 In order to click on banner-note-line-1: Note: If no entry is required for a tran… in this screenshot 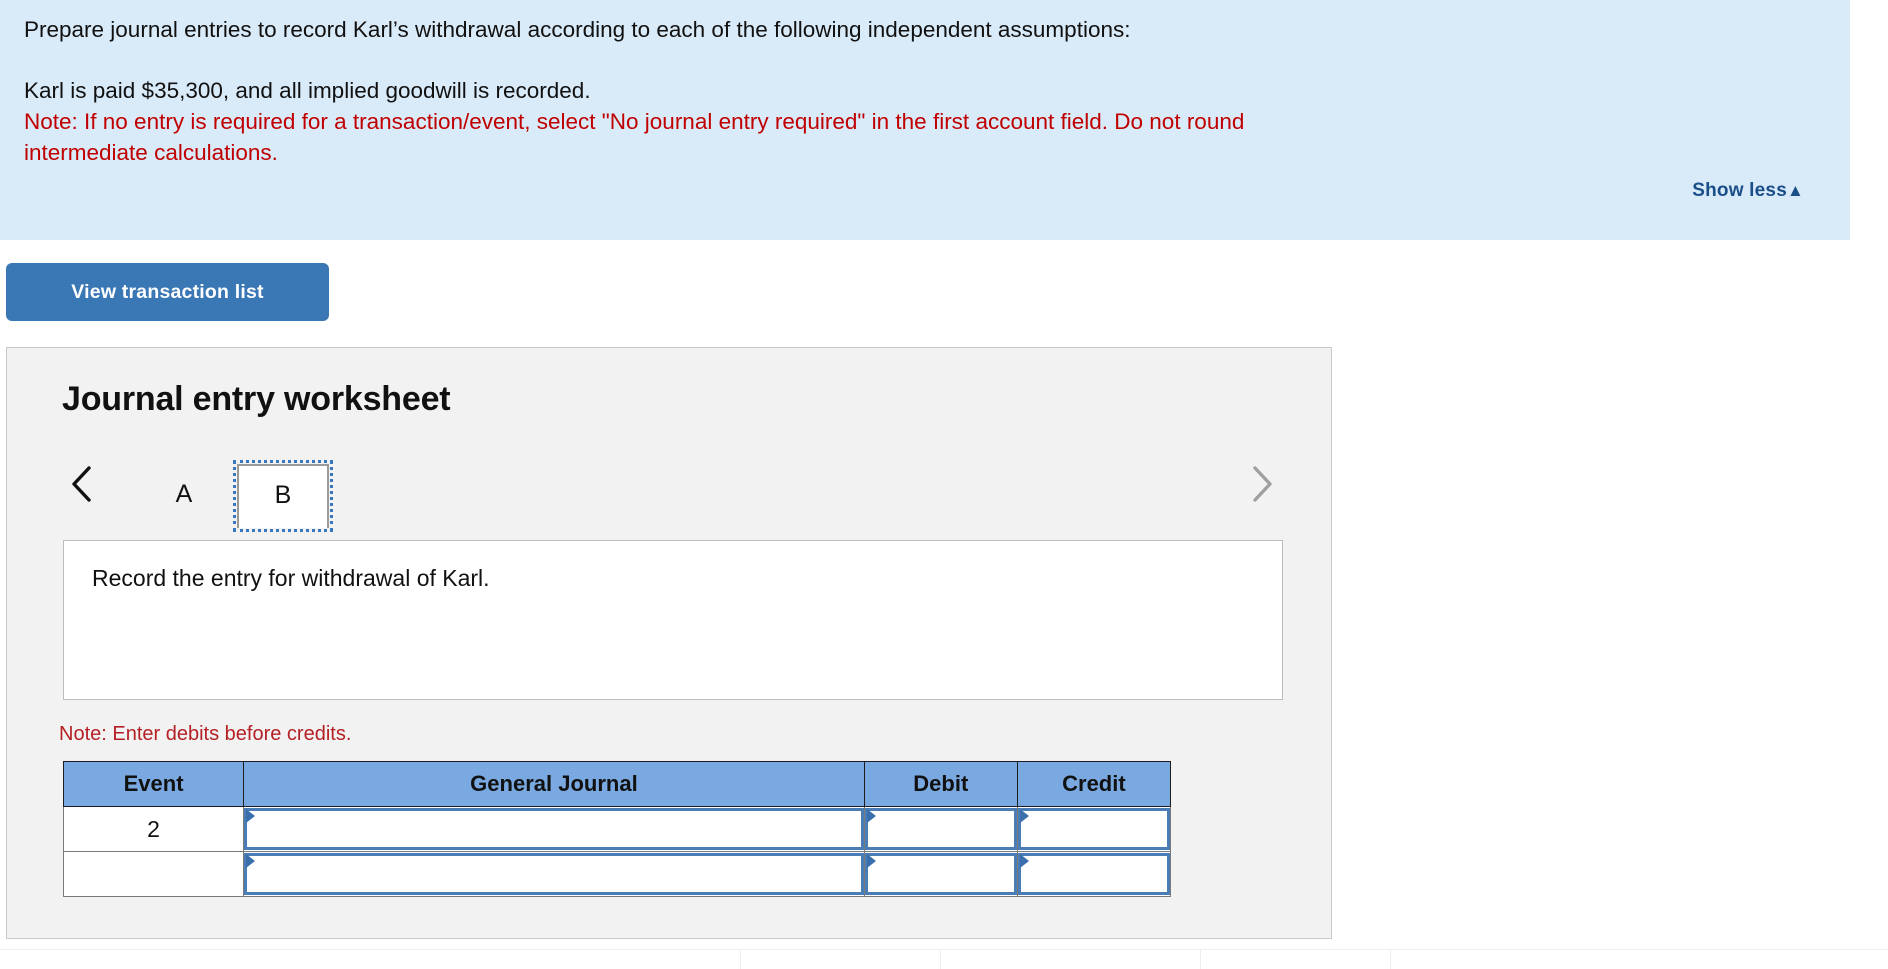, I will do `click(634, 121)`.